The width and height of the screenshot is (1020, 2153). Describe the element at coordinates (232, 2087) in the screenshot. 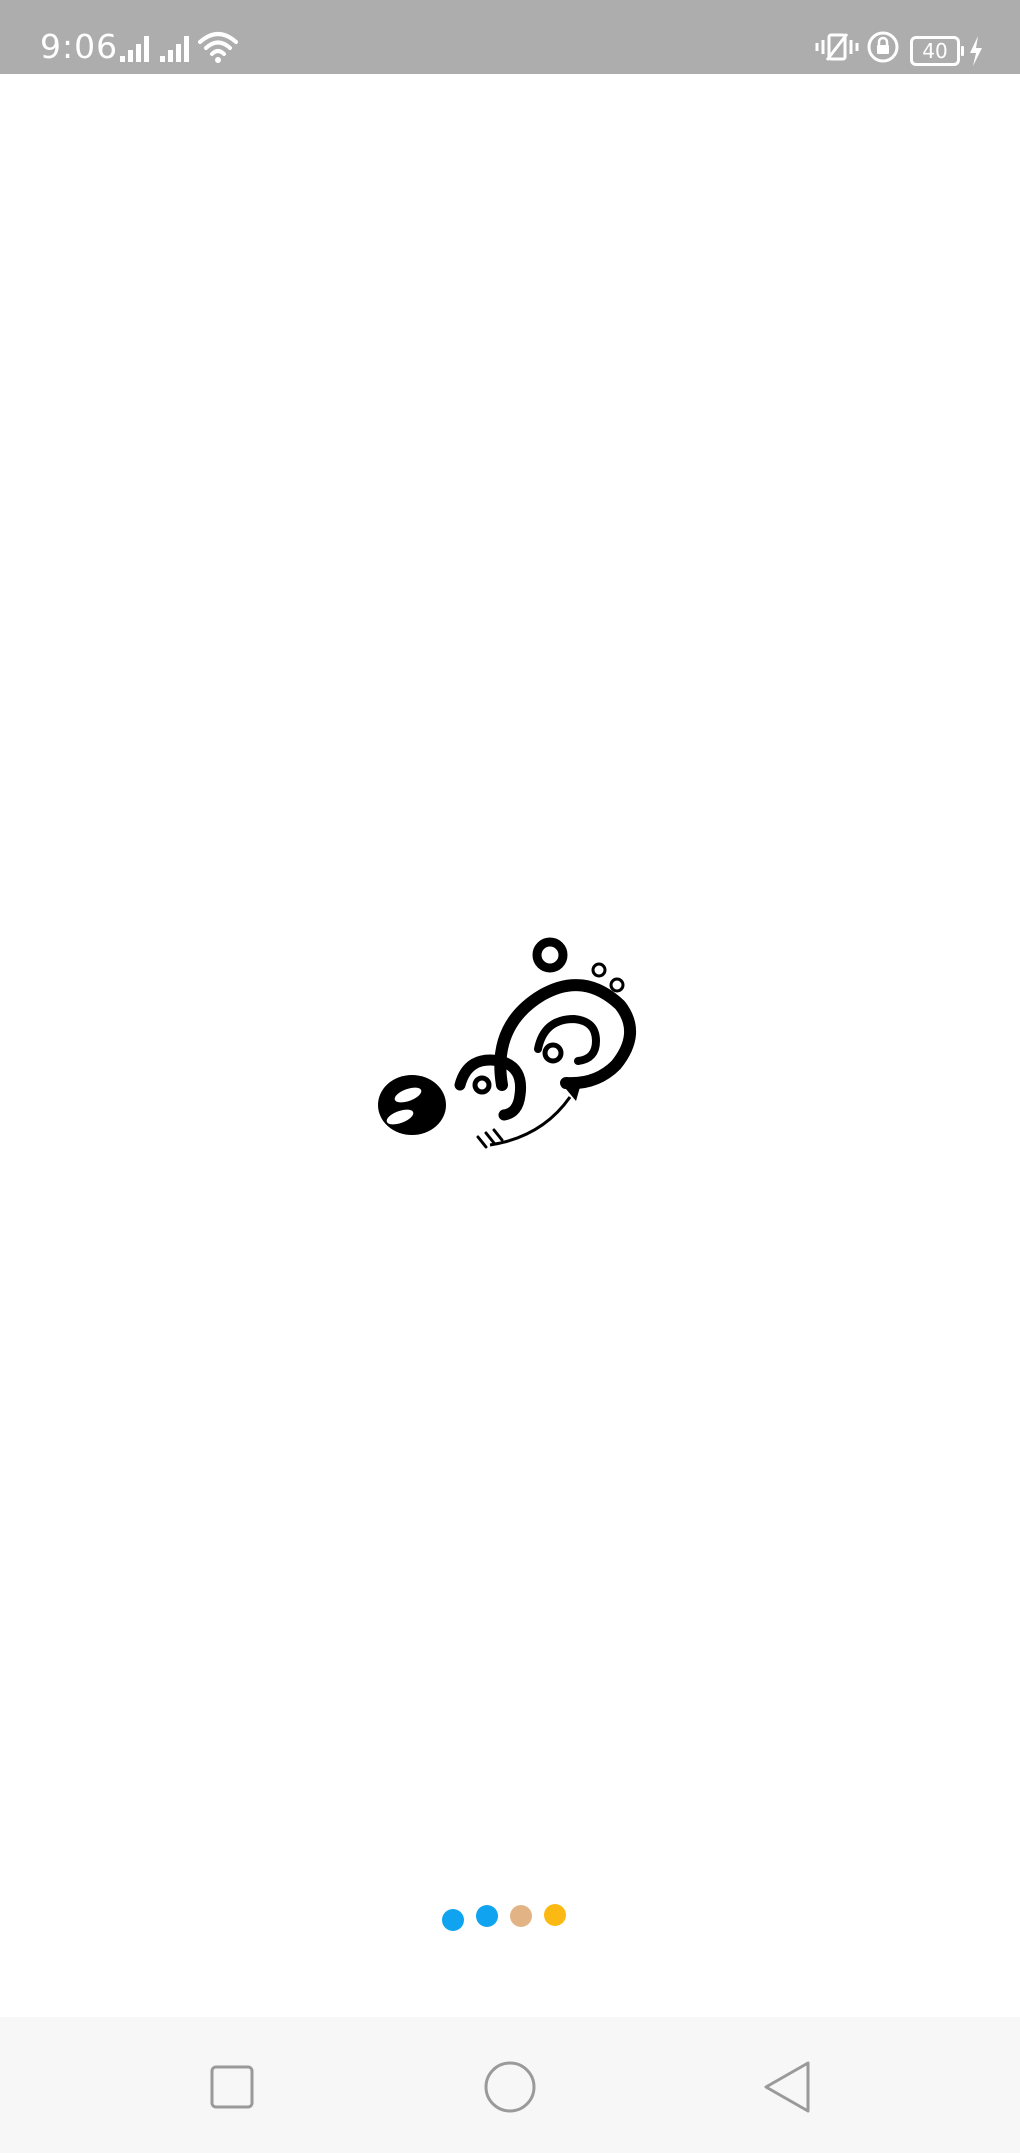

I see `recent-apps-icon` at that location.